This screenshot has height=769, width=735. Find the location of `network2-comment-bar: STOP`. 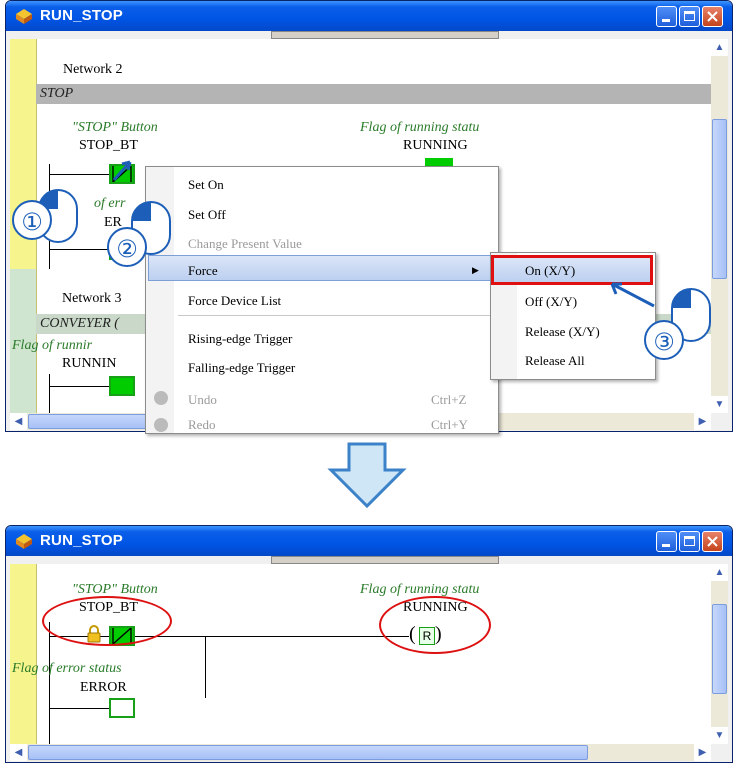

network2-comment-bar: STOP is located at coordinates (373, 94).